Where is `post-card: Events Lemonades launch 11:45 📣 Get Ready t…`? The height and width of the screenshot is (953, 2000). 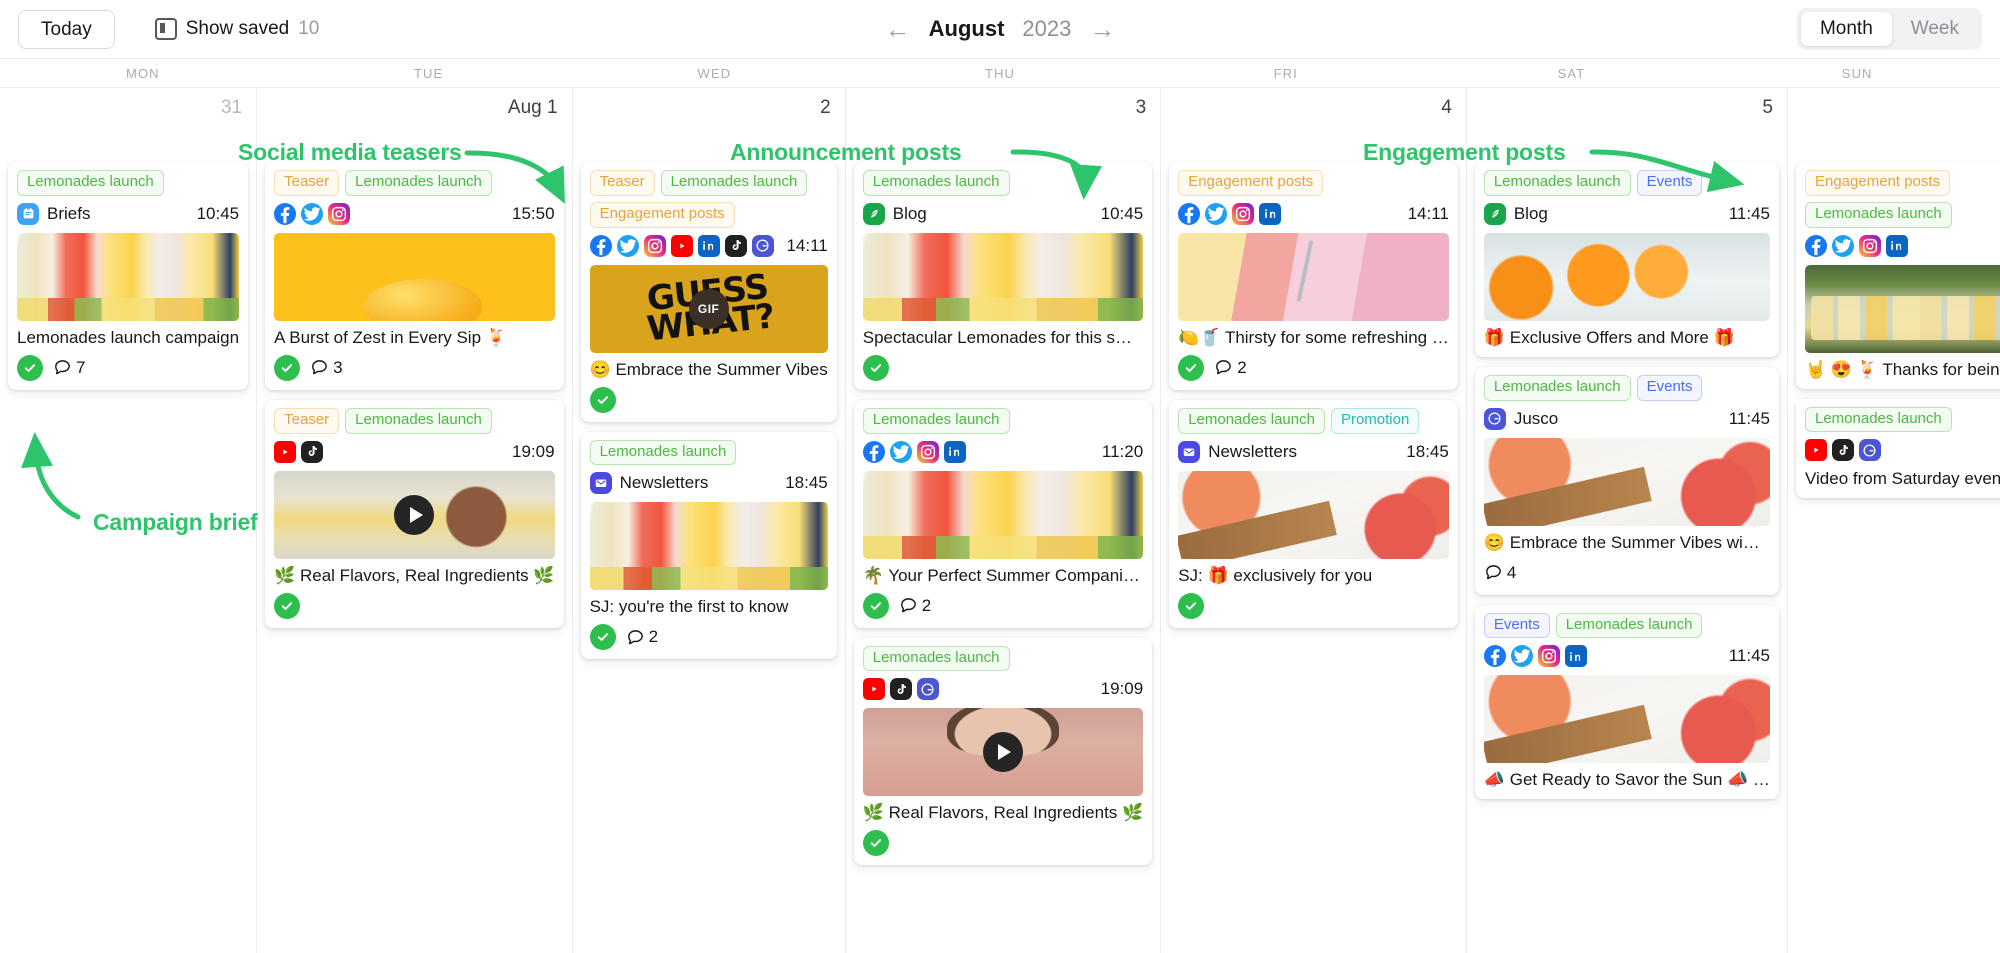
post-card: Events Lemonades launch 11:45 📣 Get Ready t… is located at coordinates (1626, 704).